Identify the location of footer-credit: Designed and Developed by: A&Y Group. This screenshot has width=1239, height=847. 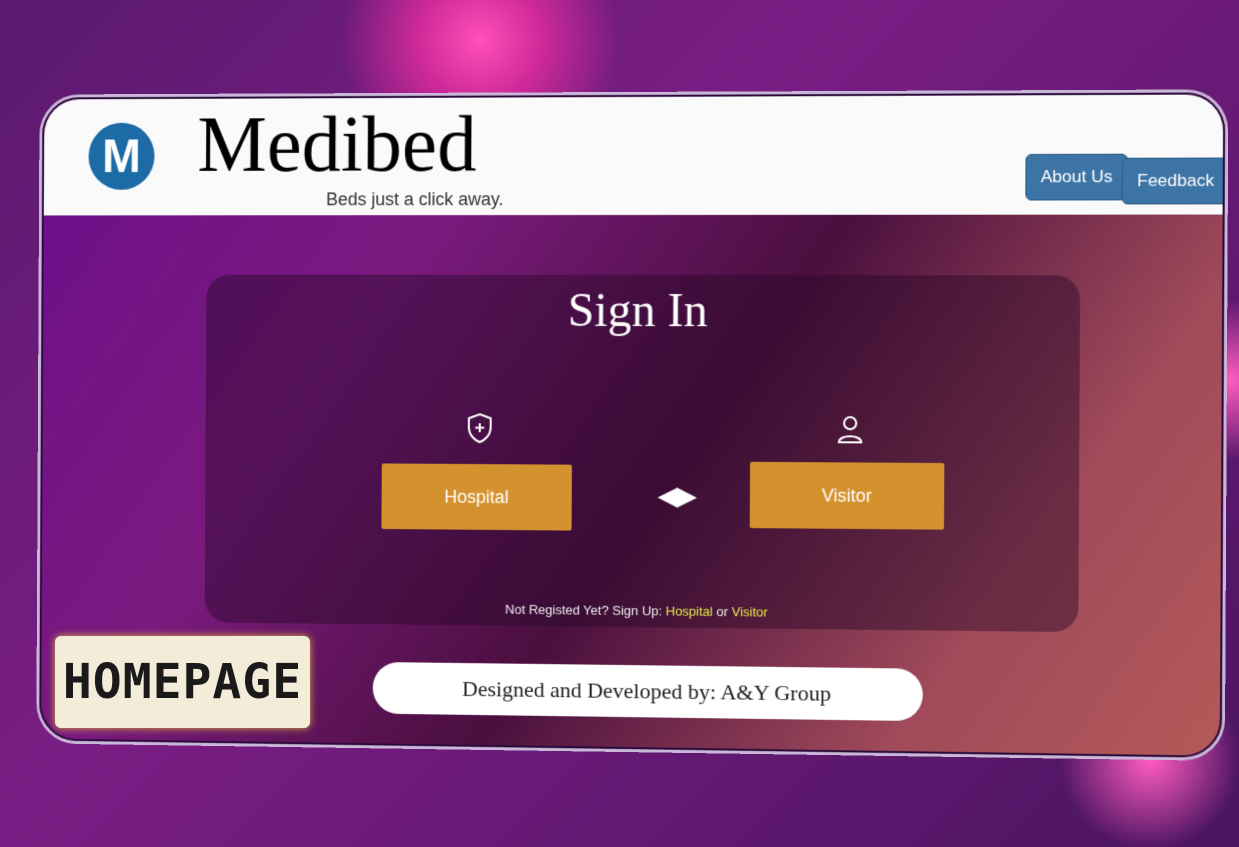
(647, 691).